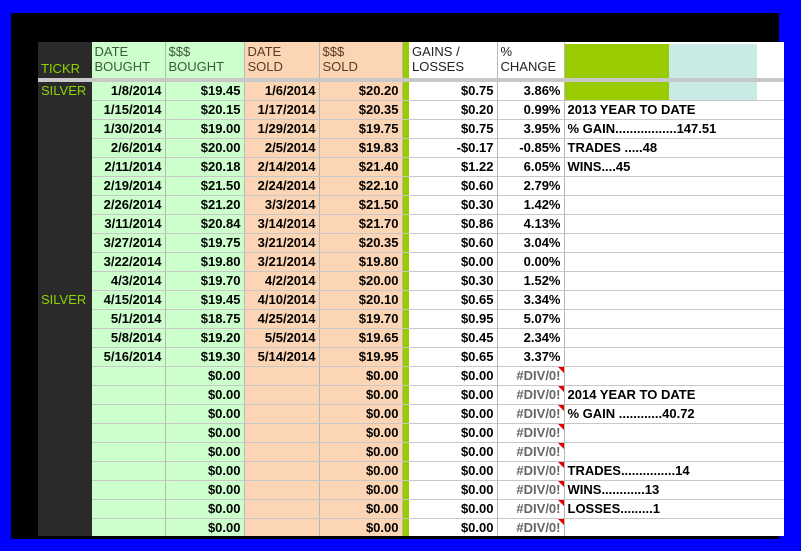  I want to click on header-price-sold: $$$ SOLD, so click(361, 60).